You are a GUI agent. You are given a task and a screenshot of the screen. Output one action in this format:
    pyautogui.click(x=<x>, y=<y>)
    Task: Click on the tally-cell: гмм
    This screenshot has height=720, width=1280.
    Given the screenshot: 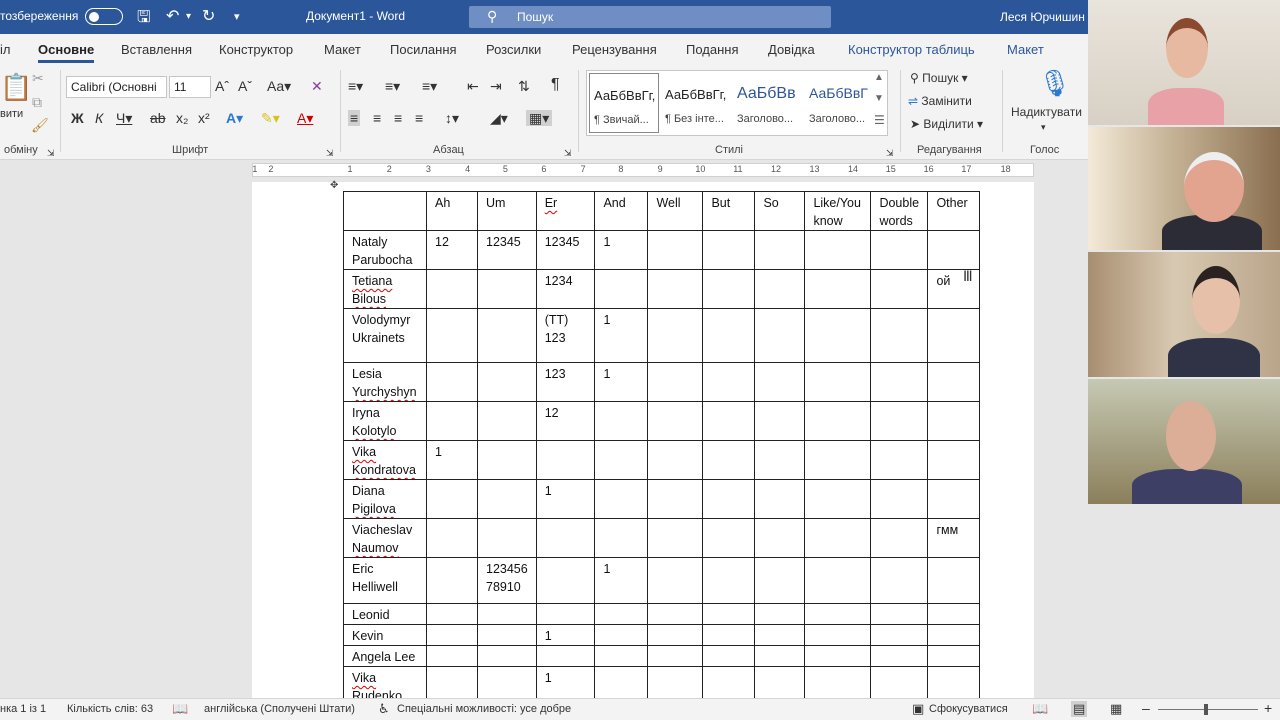 What is the action you would take?
    pyautogui.click(x=954, y=538)
    